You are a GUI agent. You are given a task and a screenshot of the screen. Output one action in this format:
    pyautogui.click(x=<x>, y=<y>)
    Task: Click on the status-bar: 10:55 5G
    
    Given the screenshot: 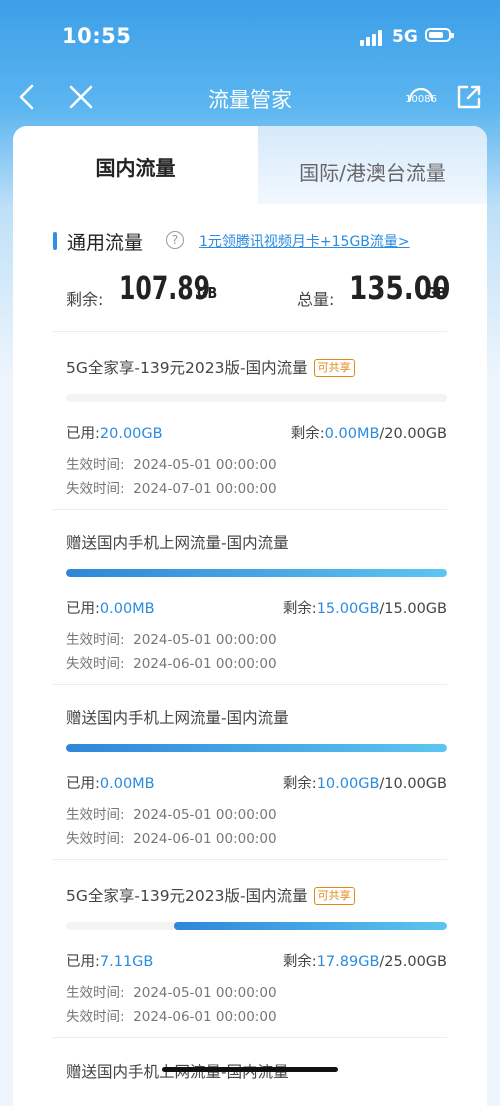 What is the action you would take?
    pyautogui.click(x=250, y=35)
    